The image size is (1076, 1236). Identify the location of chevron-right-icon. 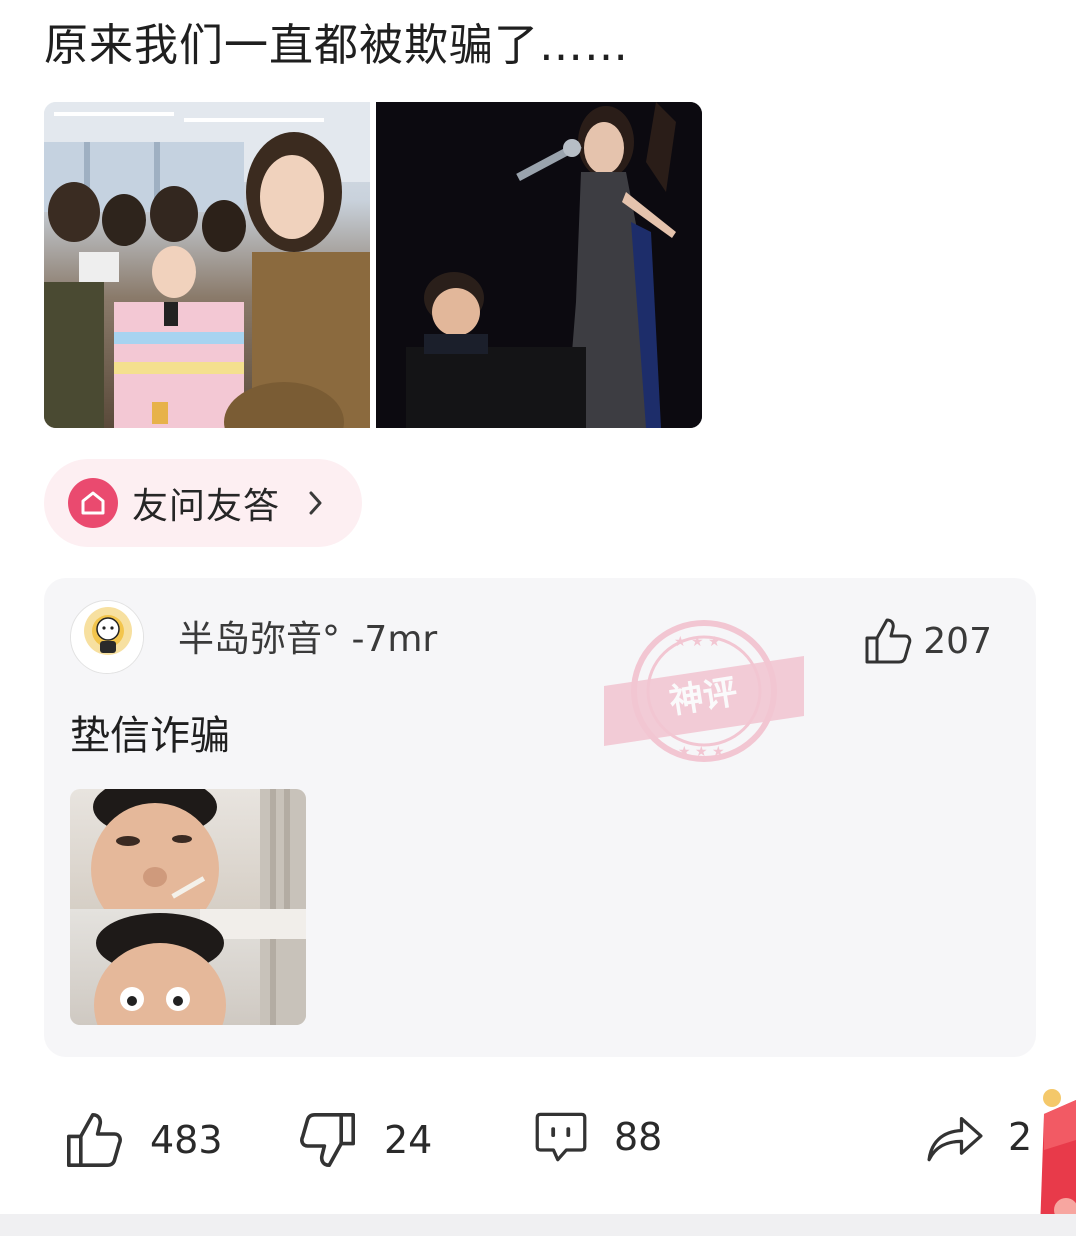
(316, 503).